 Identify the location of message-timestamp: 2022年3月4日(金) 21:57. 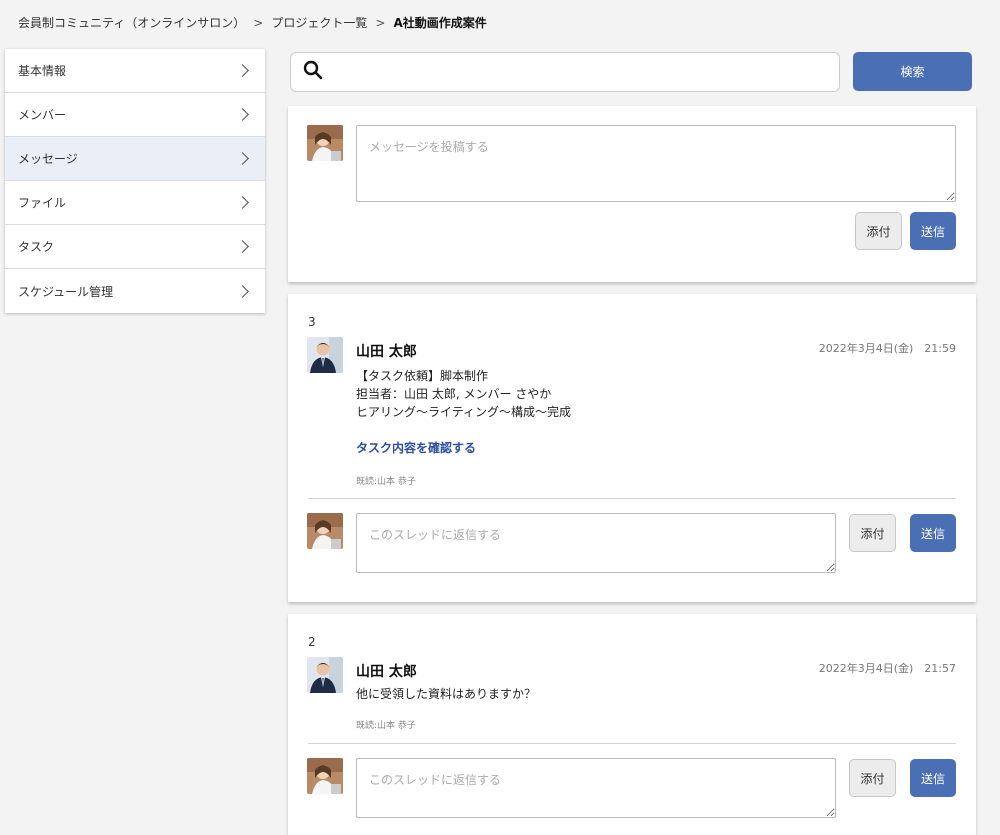
(887, 668).